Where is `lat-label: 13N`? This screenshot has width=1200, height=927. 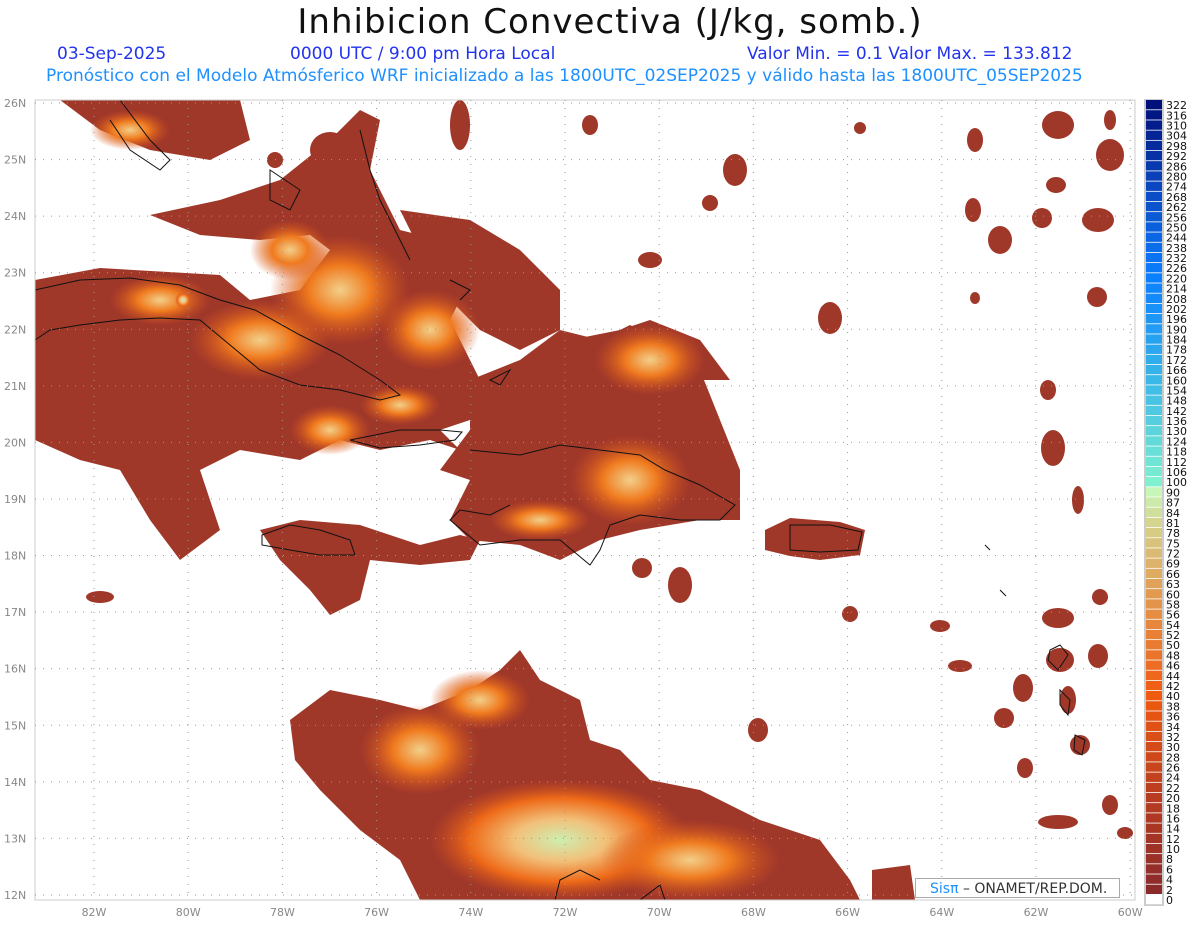
lat-label: 13N is located at coordinates (15, 838).